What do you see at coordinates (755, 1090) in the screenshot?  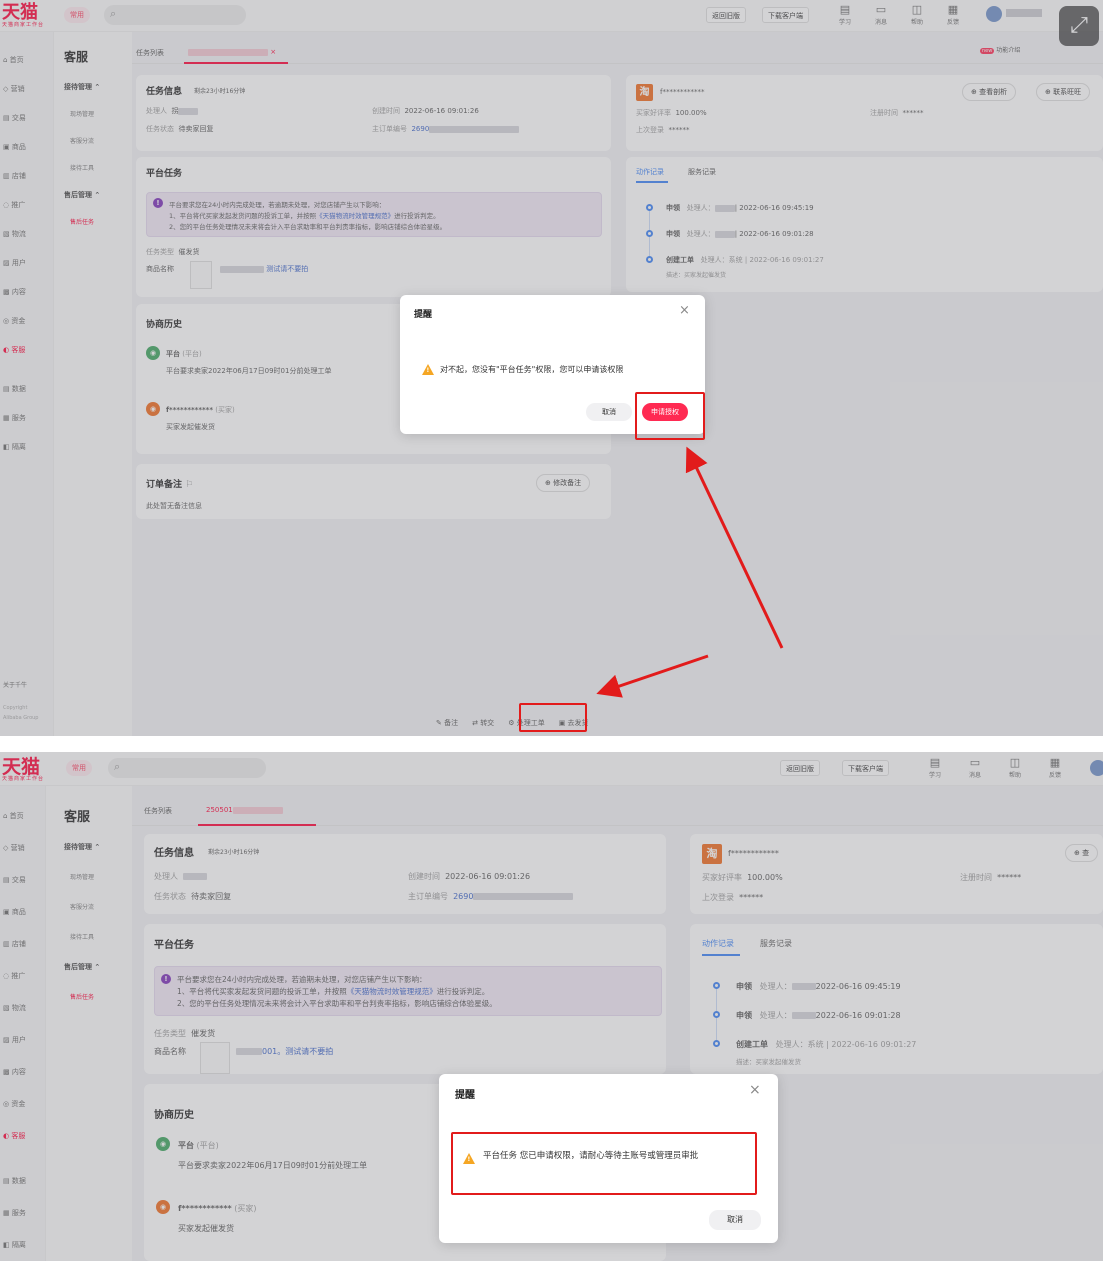 I see `modal-close-icon: ×` at bounding box center [755, 1090].